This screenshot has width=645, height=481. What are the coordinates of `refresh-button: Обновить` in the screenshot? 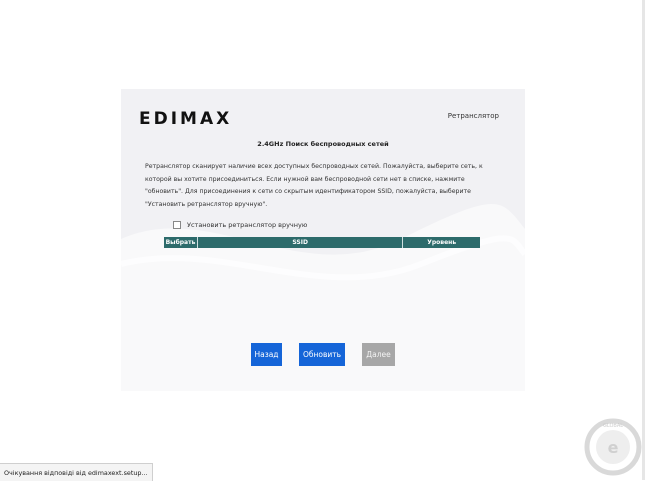 It's located at (322, 354).